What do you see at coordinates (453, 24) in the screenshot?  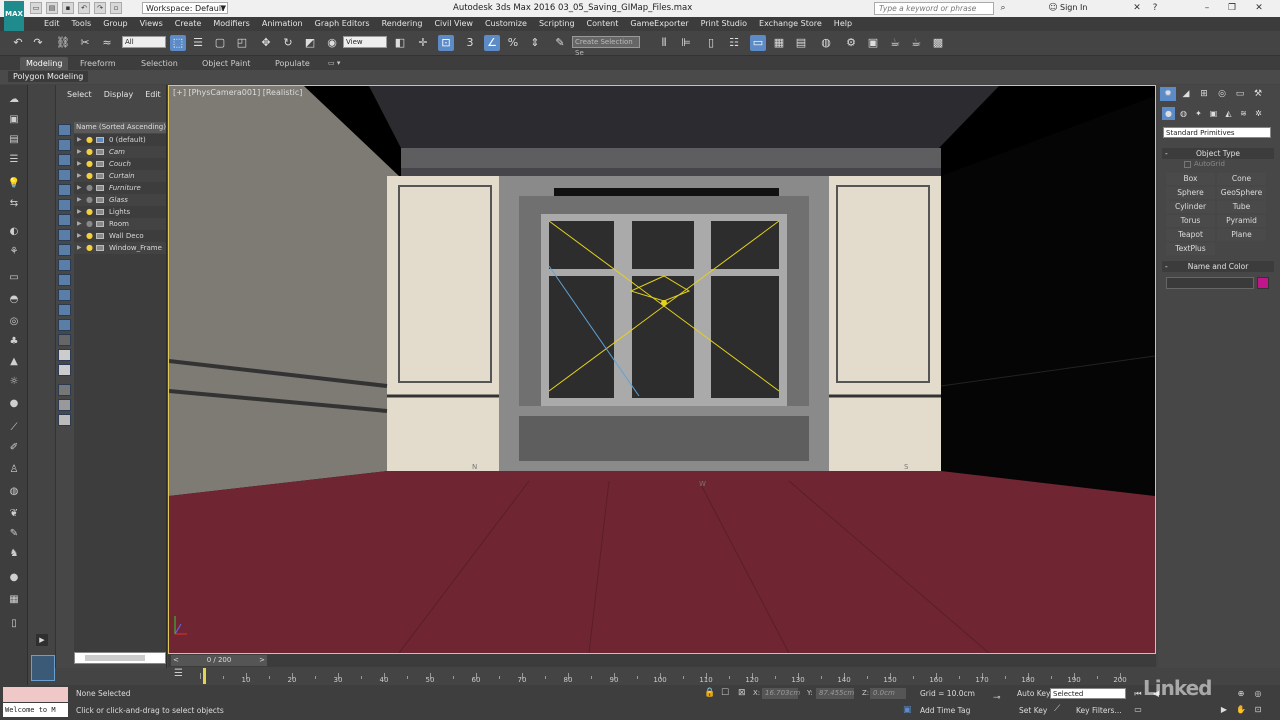 I see `menu-civil-view: Civil View` at bounding box center [453, 24].